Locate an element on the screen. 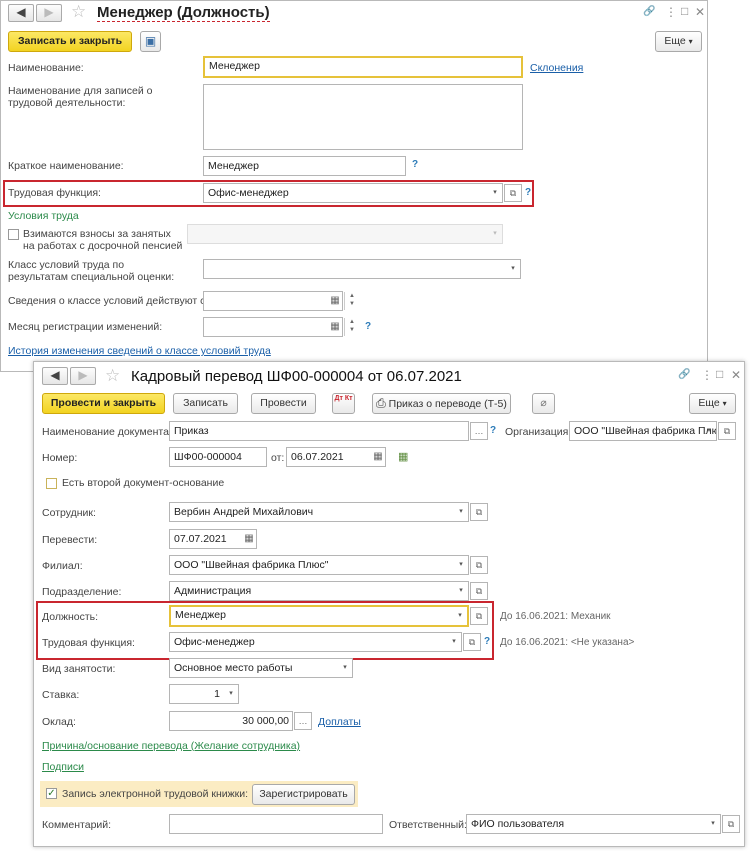 The height and width of the screenshot is (851, 750). print-order-button: ⎙ Приказ о переводе (Т-5) is located at coordinates (441, 403).